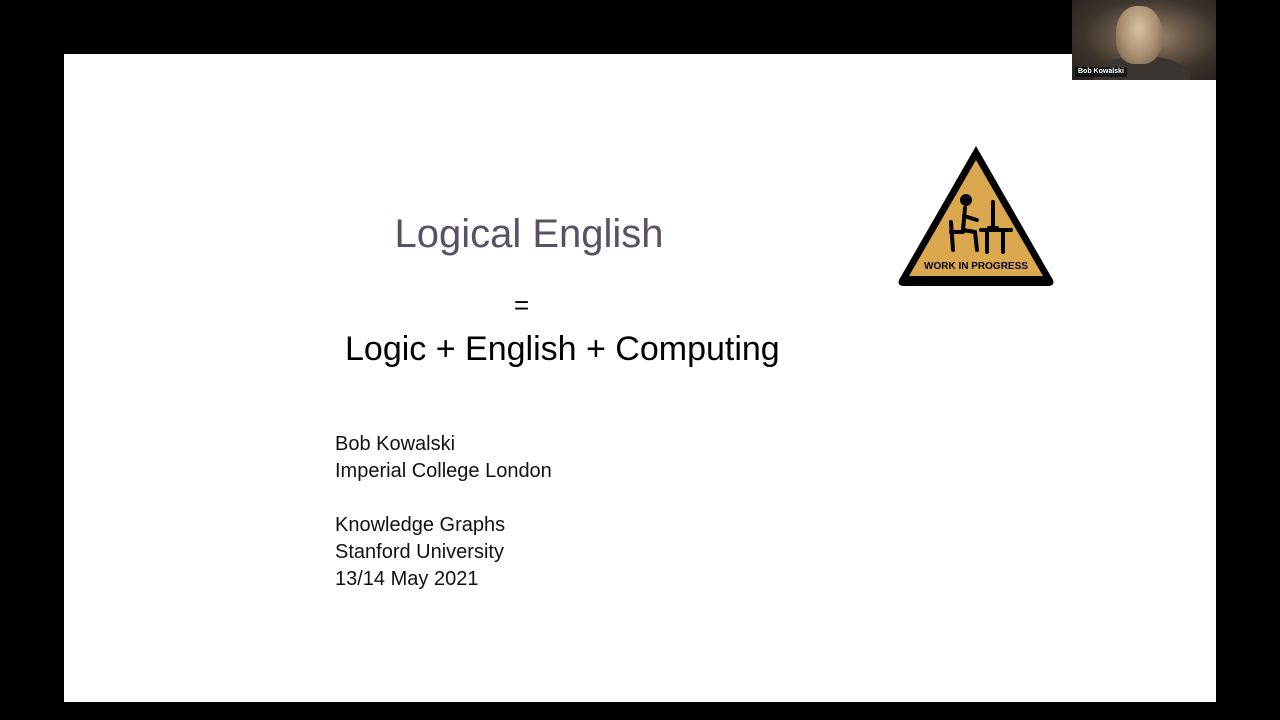 The image size is (1280, 720). I want to click on work-in-progress-sign-icon: WORK IN PROGRESS, so click(976, 216).